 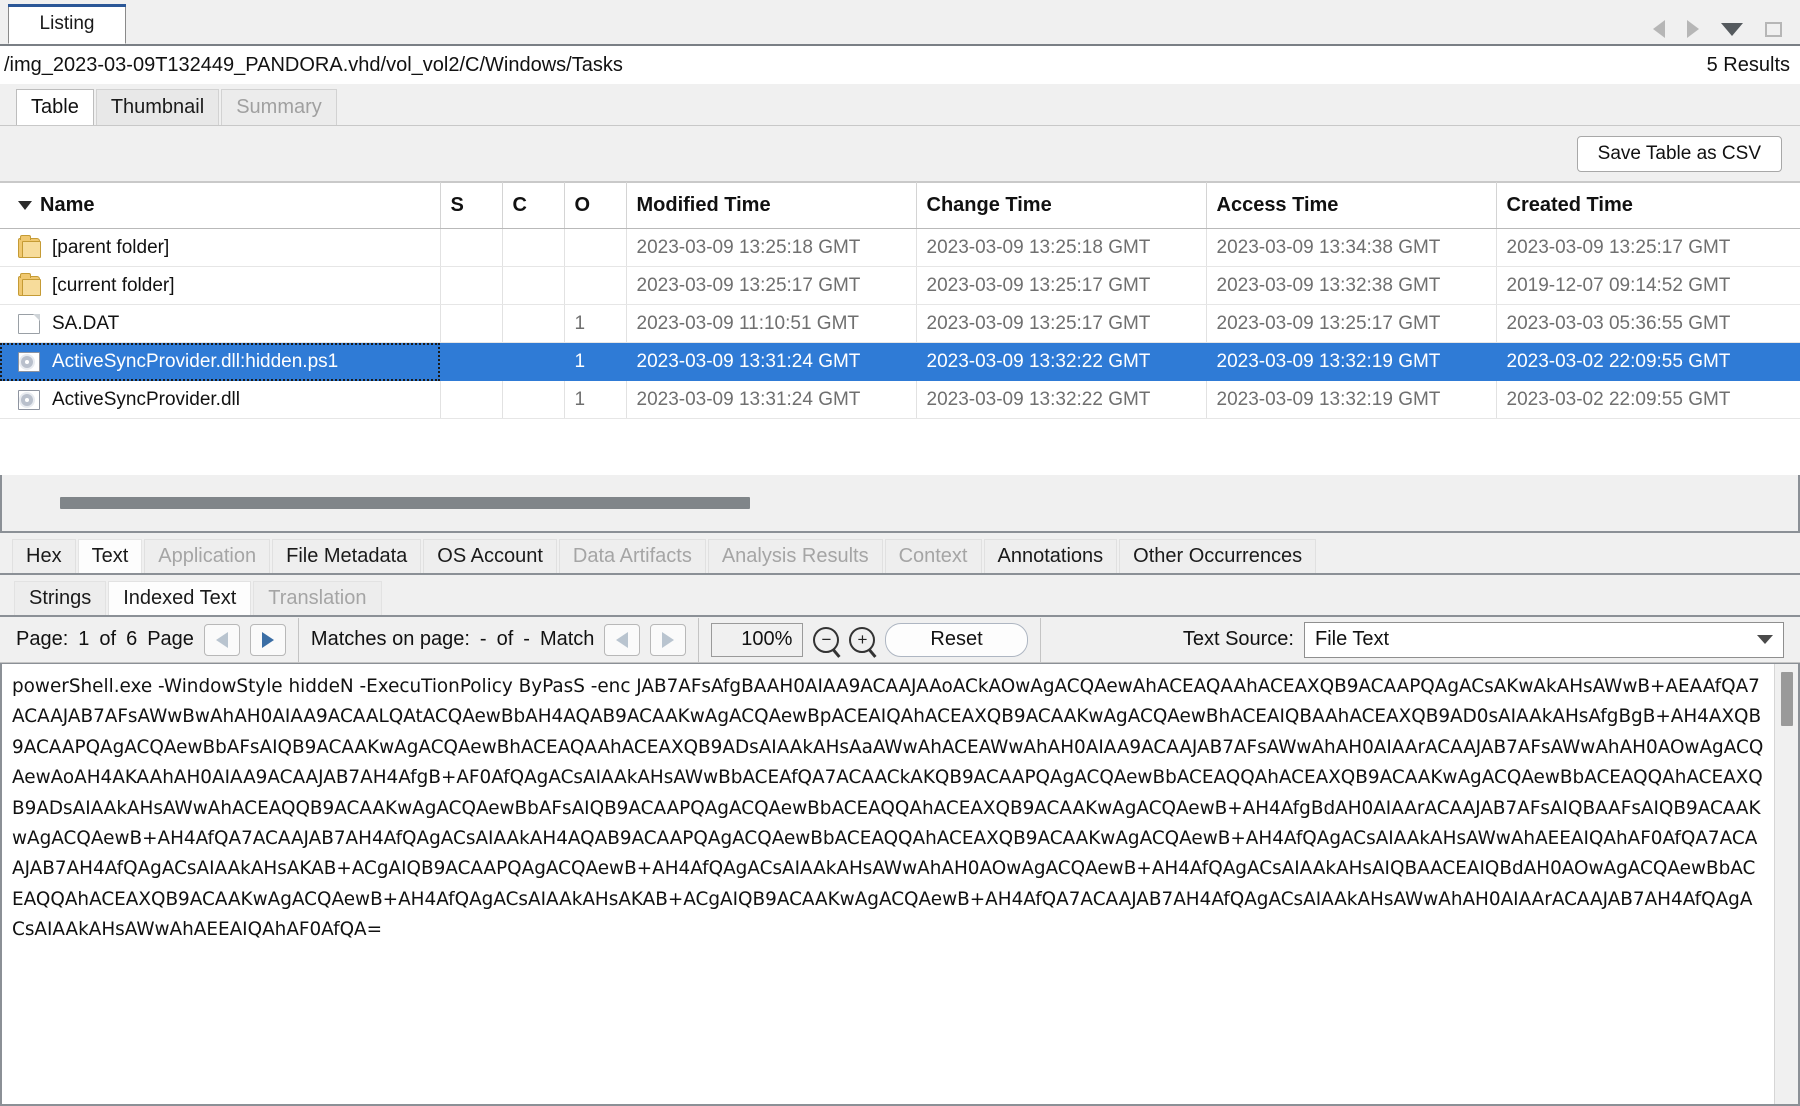 What do you see at coordinates (220, 247) in the screenshot?
I see `cell-name: [parent folder]` at bounding box center [220, 247].